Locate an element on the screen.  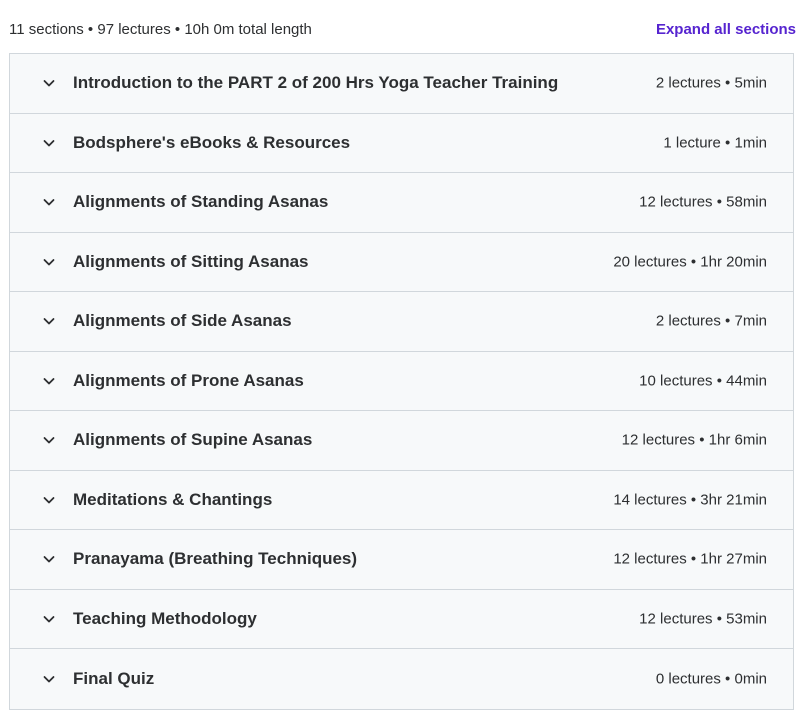
section-row: Final Quiz 0 lectures • 0min is located at coordinates (401, 679).